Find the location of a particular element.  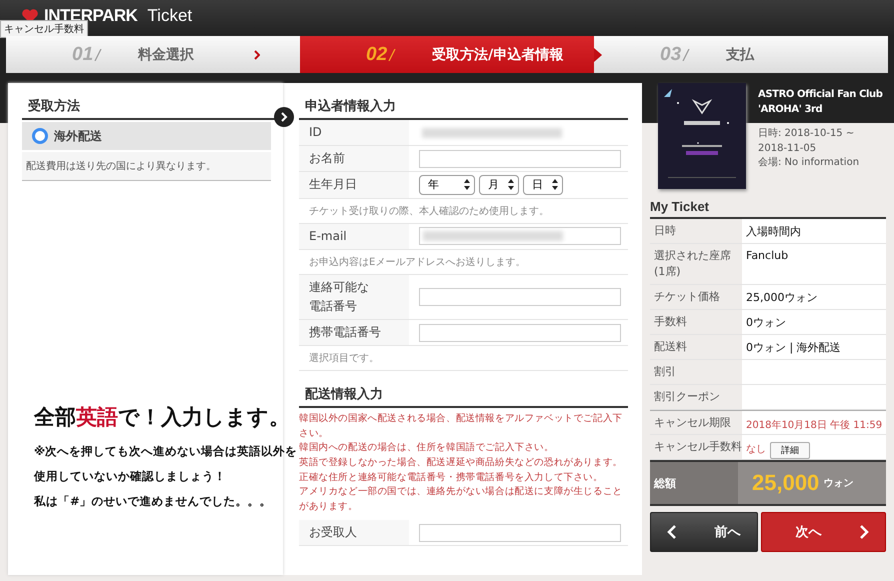

dropdown: 月 is located at coordinates (499, 184).